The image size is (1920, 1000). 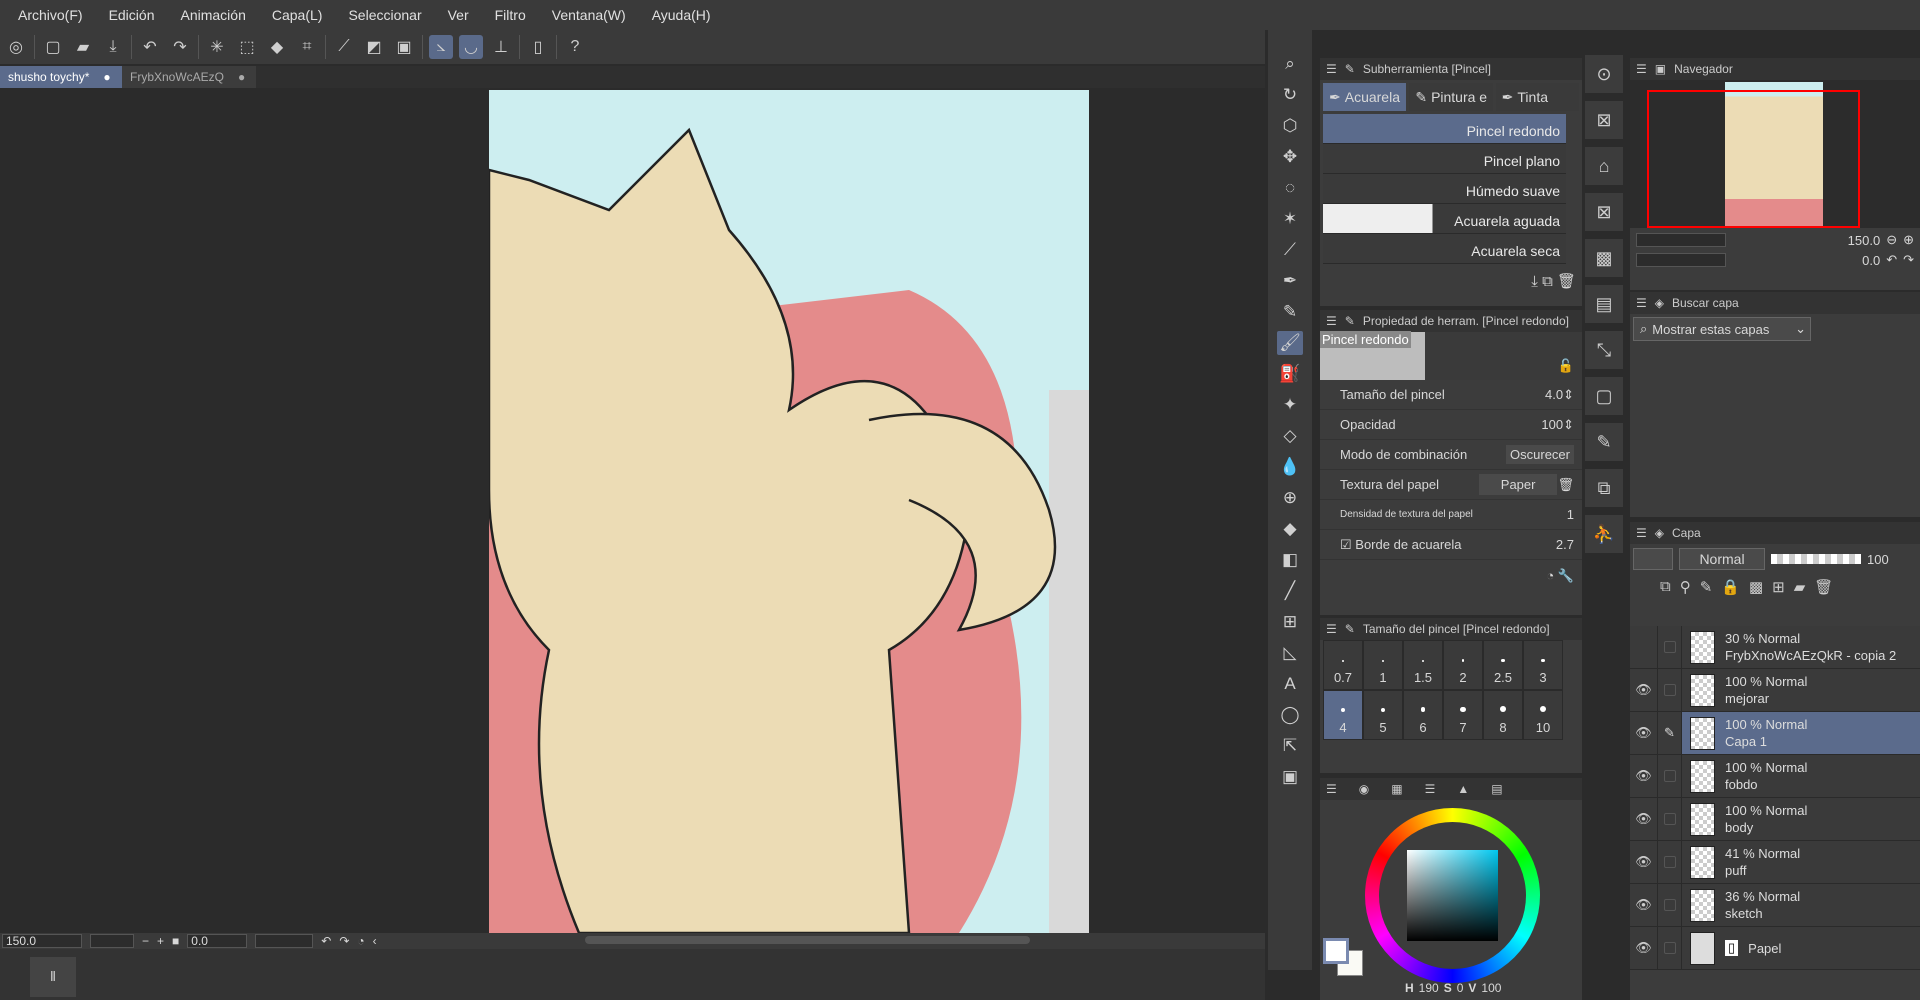 What do you see at coordinates (1451, 395) in the screenshot?
I see `brush-size-row: Tamaño del pincel 4.0 ⇕` at bounding box center [1451, 395].